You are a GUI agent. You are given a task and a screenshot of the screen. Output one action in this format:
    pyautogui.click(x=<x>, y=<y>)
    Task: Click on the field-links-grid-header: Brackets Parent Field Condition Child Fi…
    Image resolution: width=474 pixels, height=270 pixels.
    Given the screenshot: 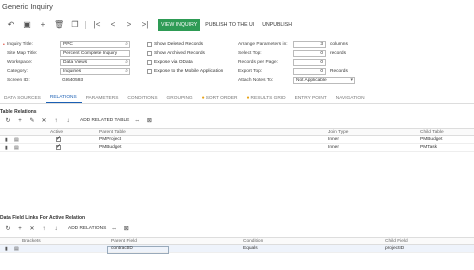 What is the action you would take?
    pyautogui.click(x=237, y=241)
    